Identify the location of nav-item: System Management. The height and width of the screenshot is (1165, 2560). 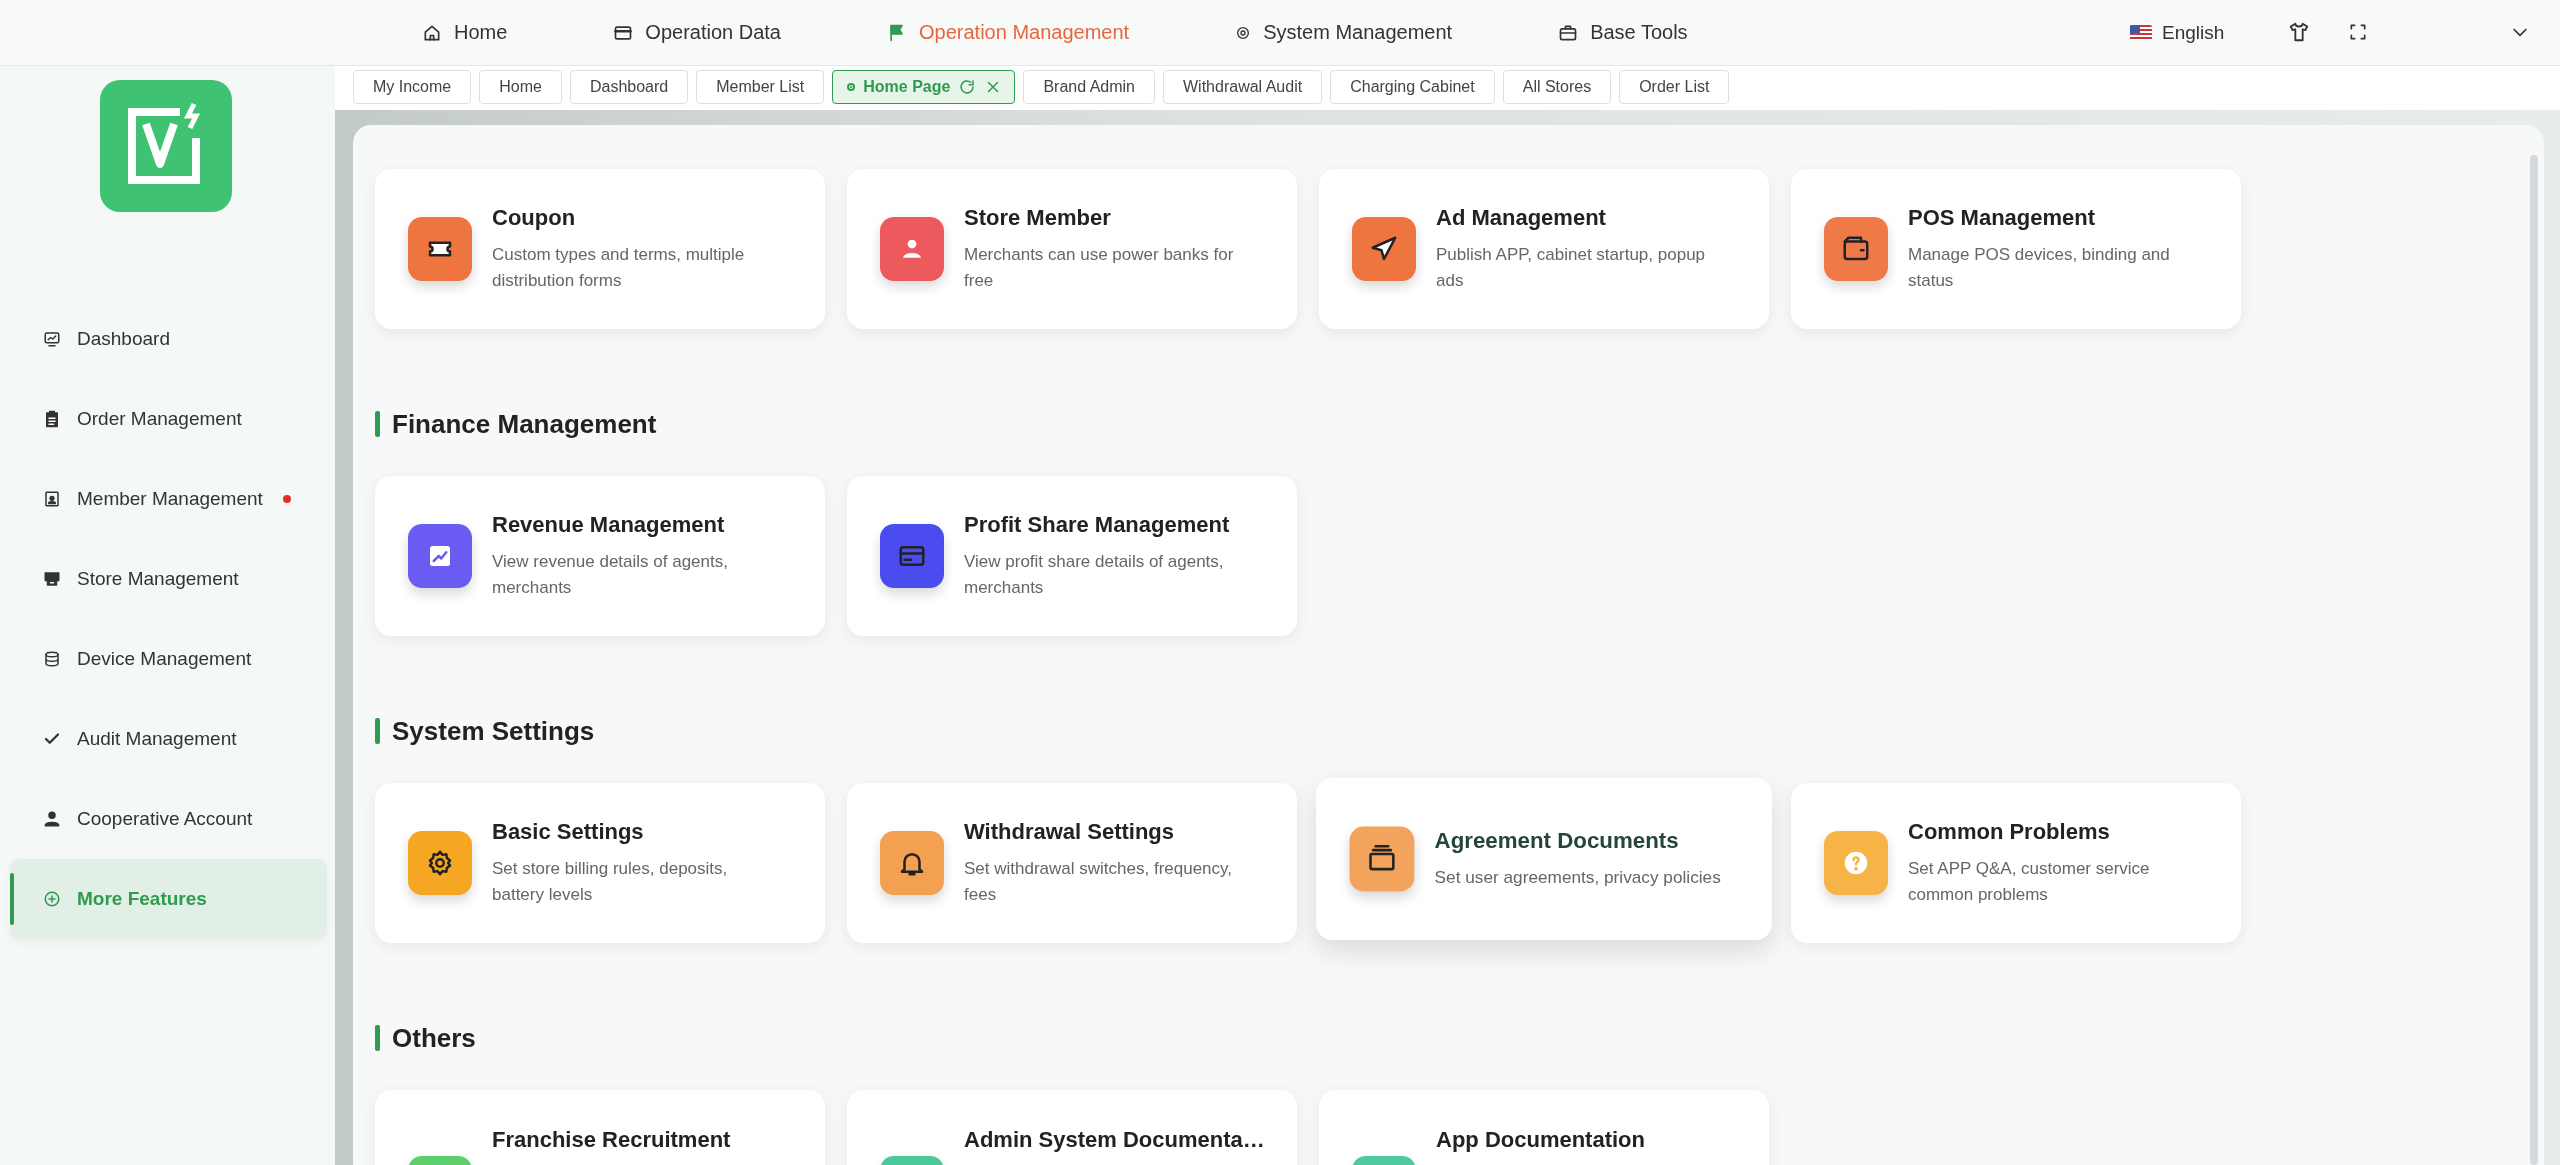
(1370, 32).